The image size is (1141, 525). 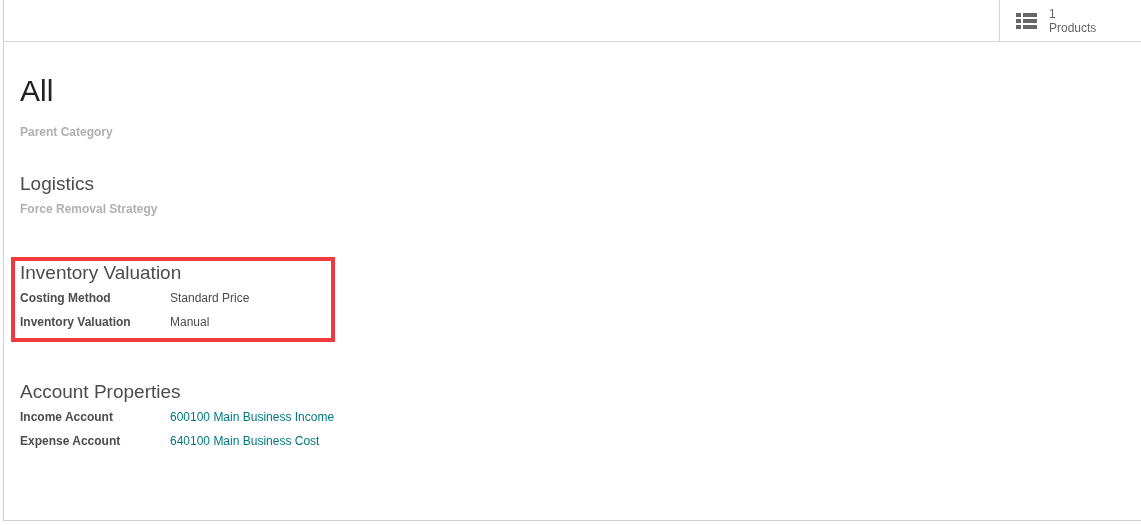 What do you see at coordinates (67, 417) in the screenshot?
I see `field-label: Income Account` at bounding box center [67, 417].